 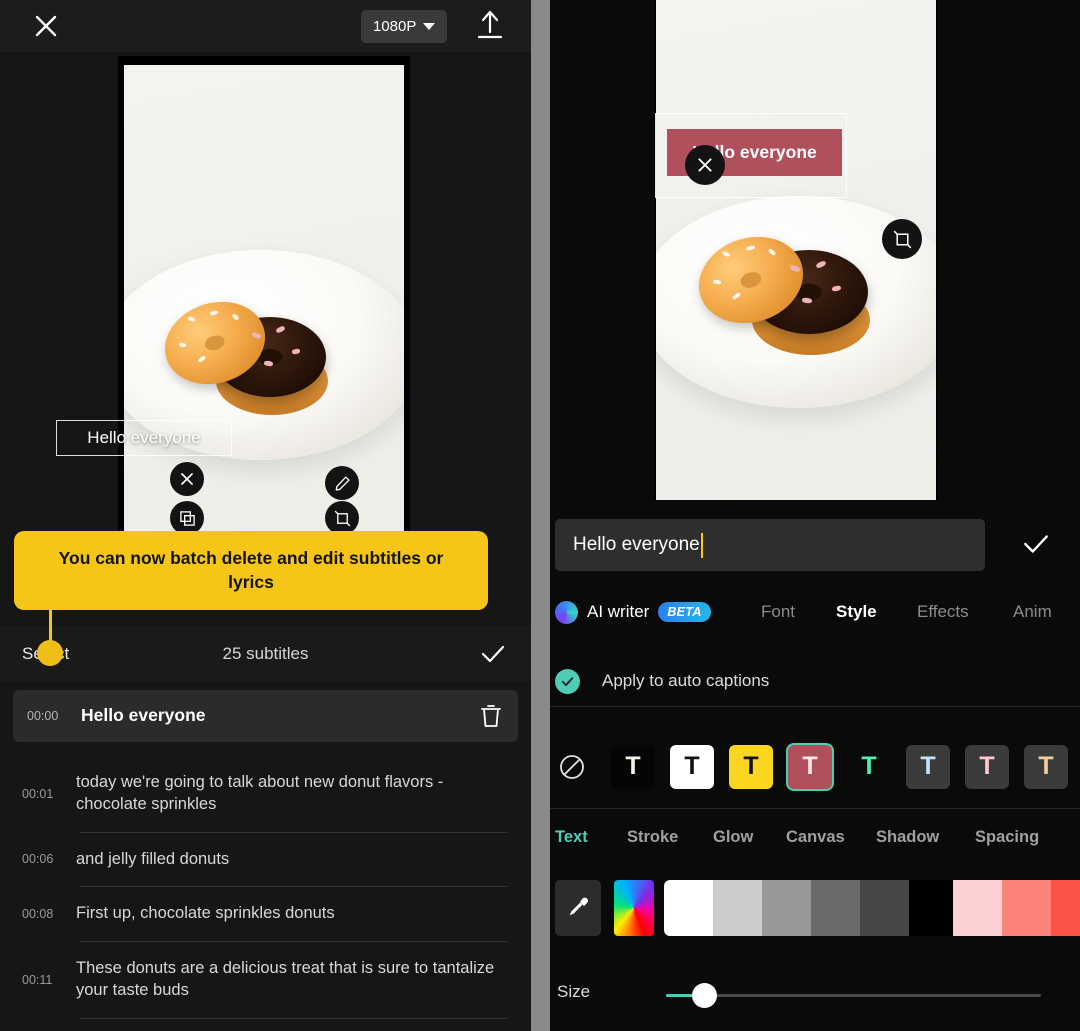 What do you see at coordinates (293, 1018) in the screenshot?
I see `list-divider` at bounding box center [293, 1018].